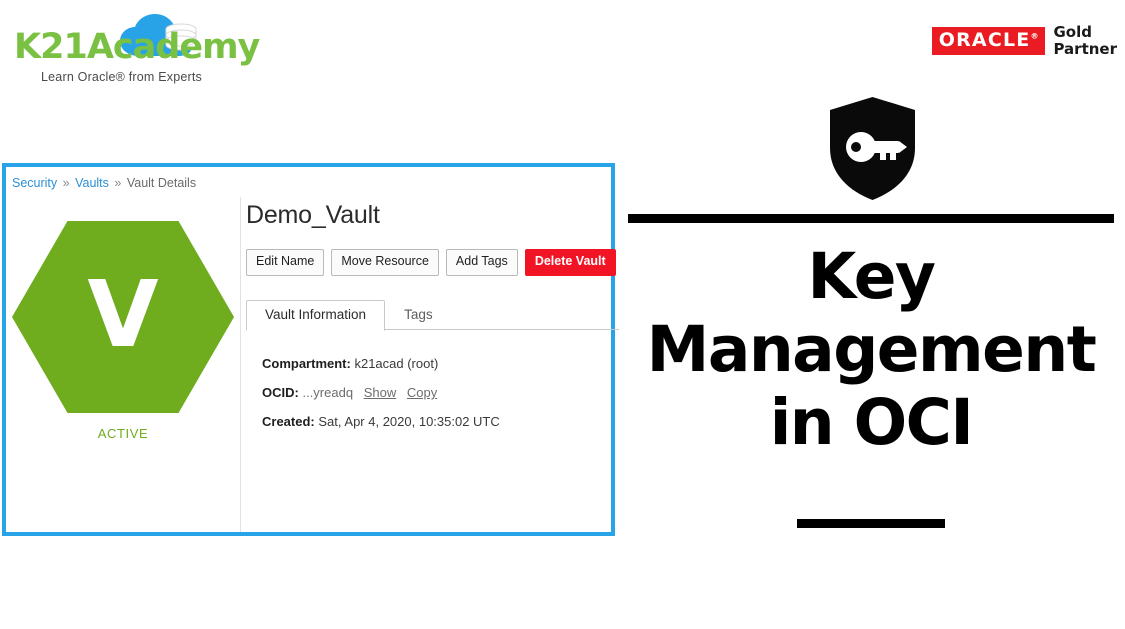 The image size is (1125, 629). Describe the element at coordinates (481, 262) in the screenshot. I see `add-tags-button: Add Tags` at that location.